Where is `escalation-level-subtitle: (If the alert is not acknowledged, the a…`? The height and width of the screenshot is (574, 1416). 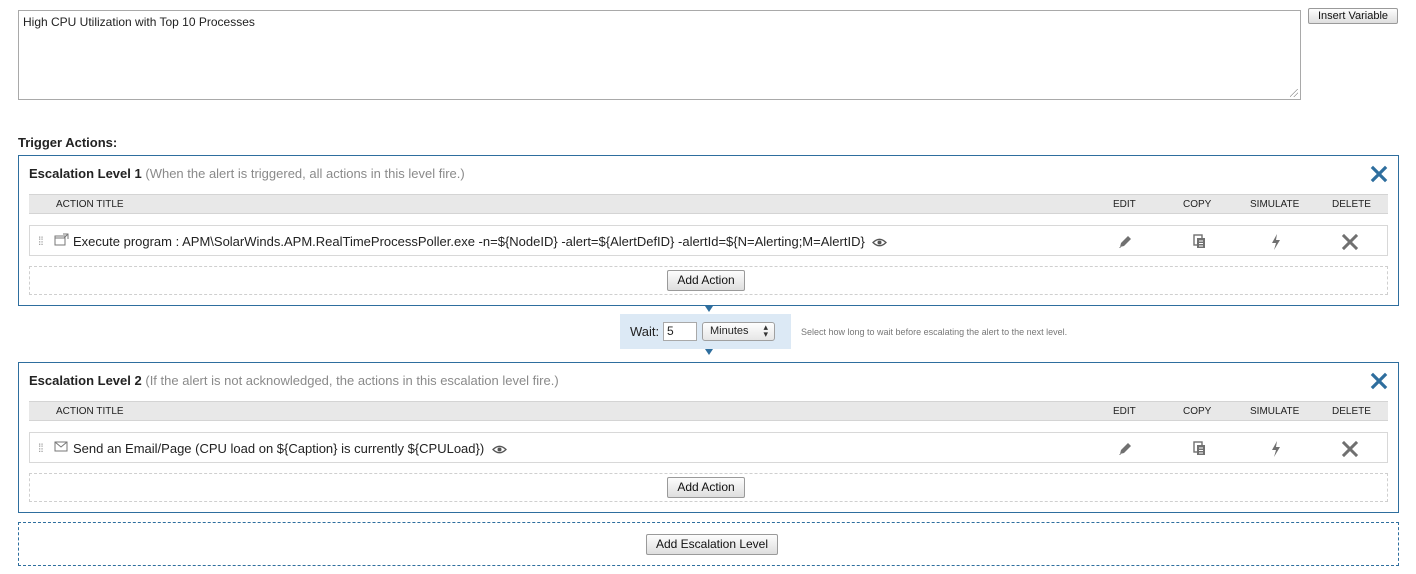
escalation-level-subtitle: (If the alert is not acknowledged, the a… is located at coordinates (352, 380).